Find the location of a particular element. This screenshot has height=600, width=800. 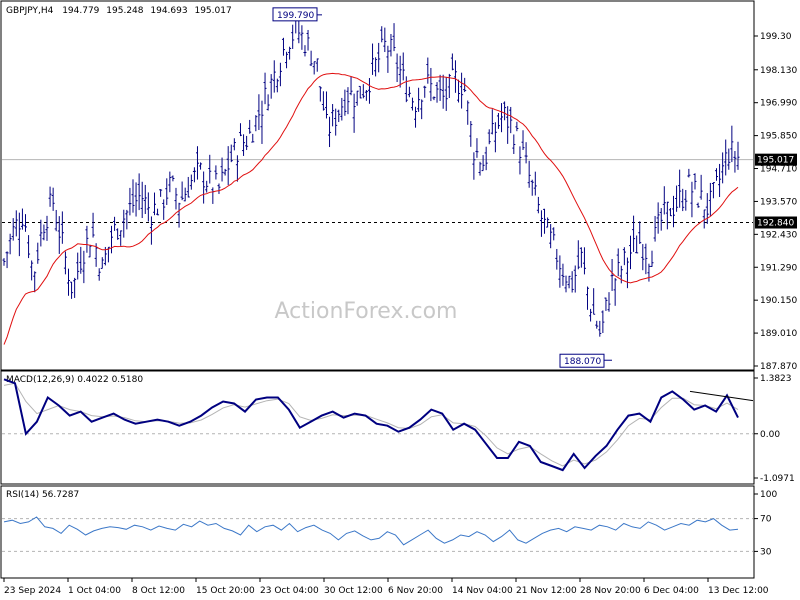

time-tick-label: 23 Oct 04:00 is located at coordinates (289, 591).